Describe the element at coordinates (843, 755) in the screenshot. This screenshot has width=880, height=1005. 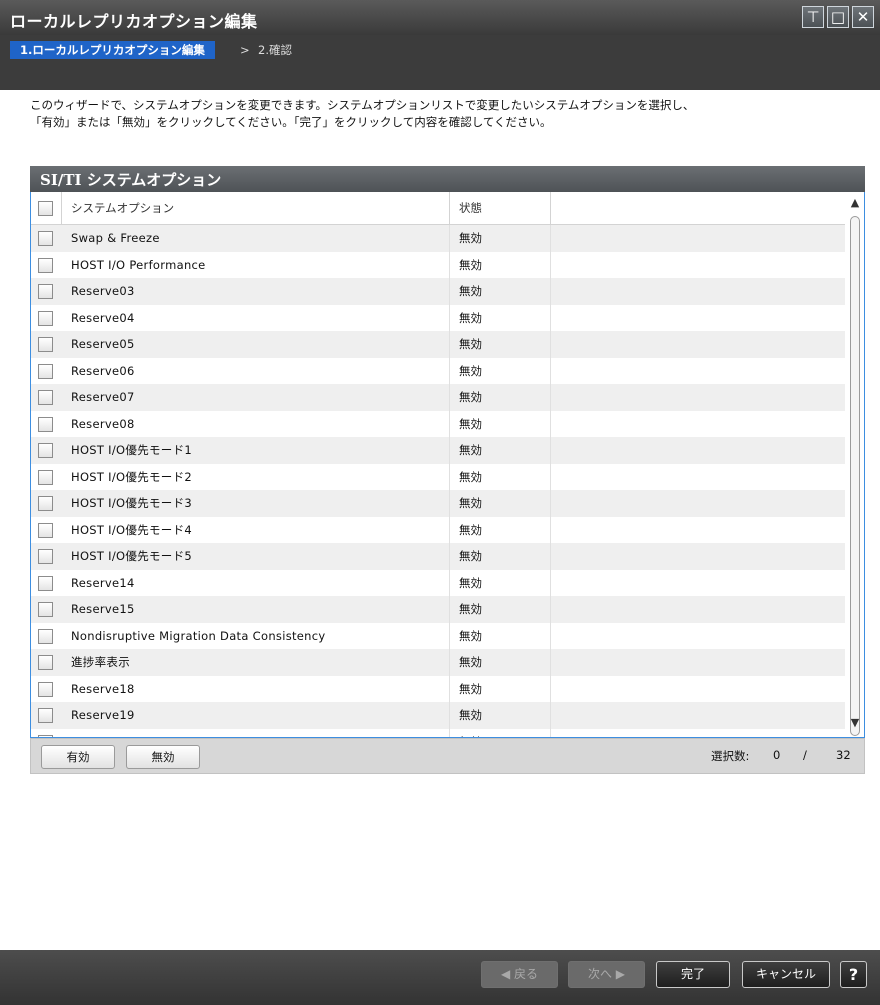
I see `total-count: 32` at that location.